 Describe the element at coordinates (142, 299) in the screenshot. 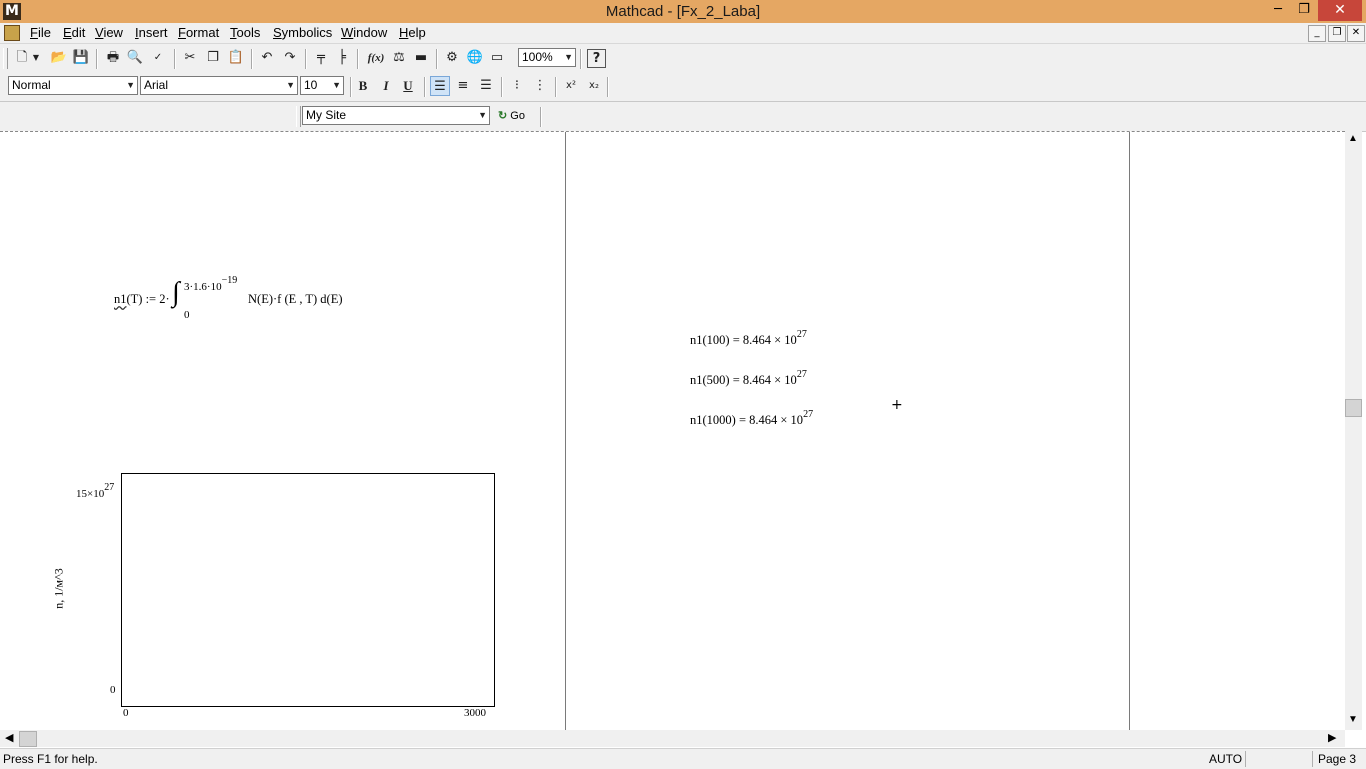

I see `n1-definition: n1(T) := 2·` at that location.